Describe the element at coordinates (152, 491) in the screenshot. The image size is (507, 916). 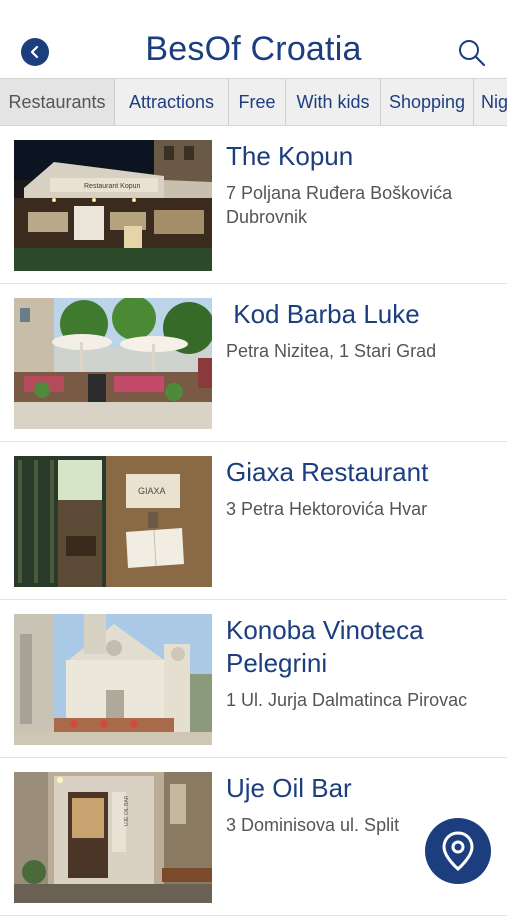
I see `svg-text: GIAXA` at that location.